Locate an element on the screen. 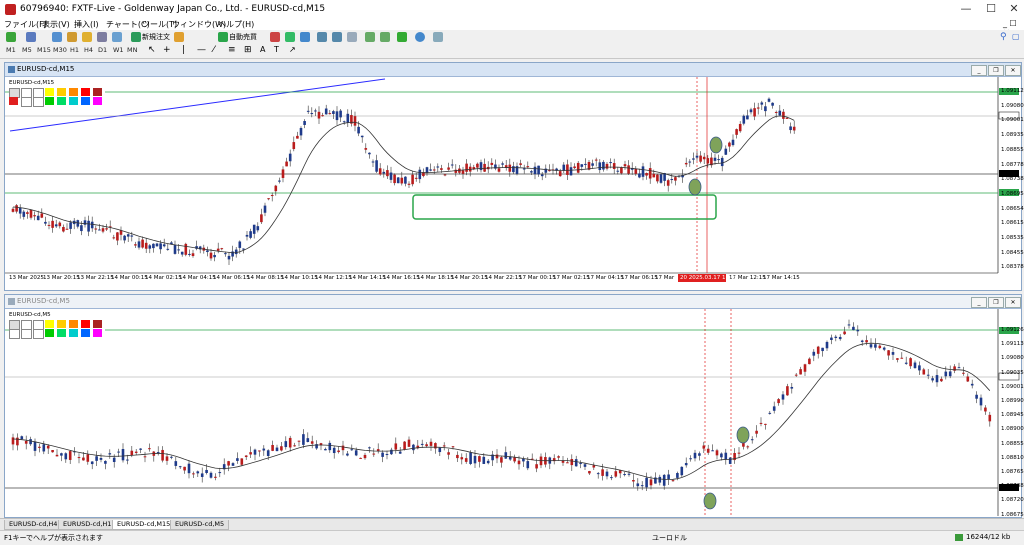  menu-view: 表示(V) is located at coordinates (56, 24).